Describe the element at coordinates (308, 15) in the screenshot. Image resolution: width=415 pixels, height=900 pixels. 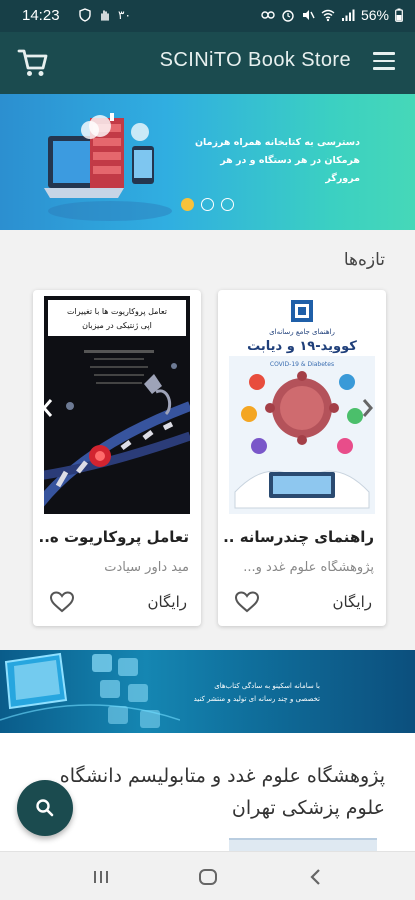
I see `mute-icon` at that location.